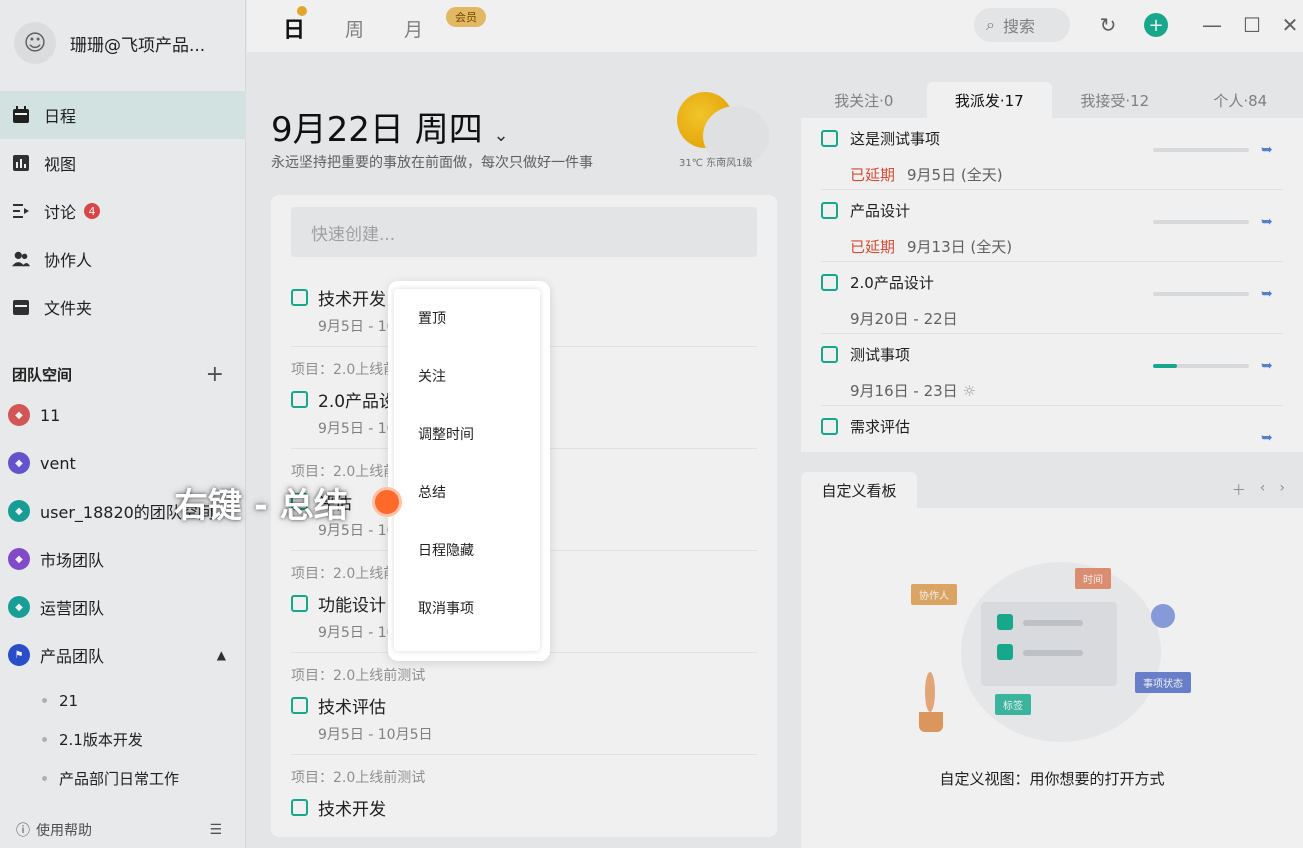 The image size is (1303, 848). I want to click on menu-item-cancel: 取消事项, so click(467, 608).